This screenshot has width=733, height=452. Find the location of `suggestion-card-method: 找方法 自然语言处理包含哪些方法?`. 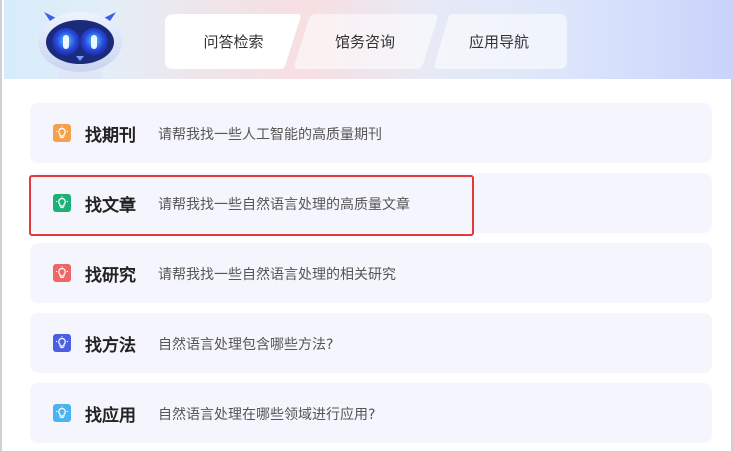

suggestion-card-method: 找方法 自然语言处理包含哪些方法? is located at coordinates (371, 343).